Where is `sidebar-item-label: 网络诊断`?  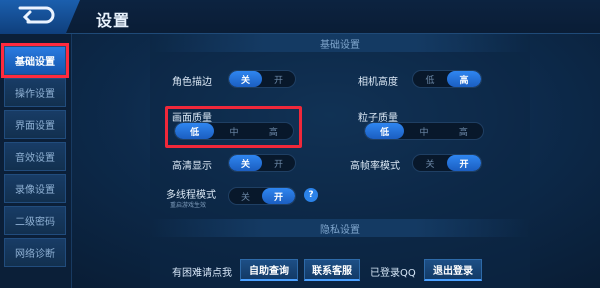 sidebar-item-label: 网络诊断 is located at coordinates (35, 254).